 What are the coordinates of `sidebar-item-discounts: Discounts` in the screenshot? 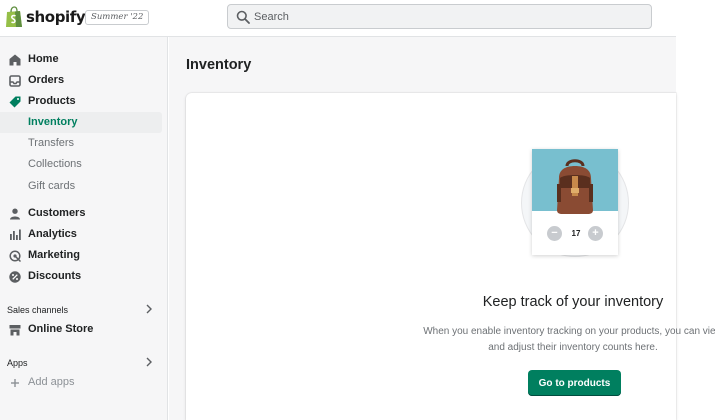 It's located at (81, 276).